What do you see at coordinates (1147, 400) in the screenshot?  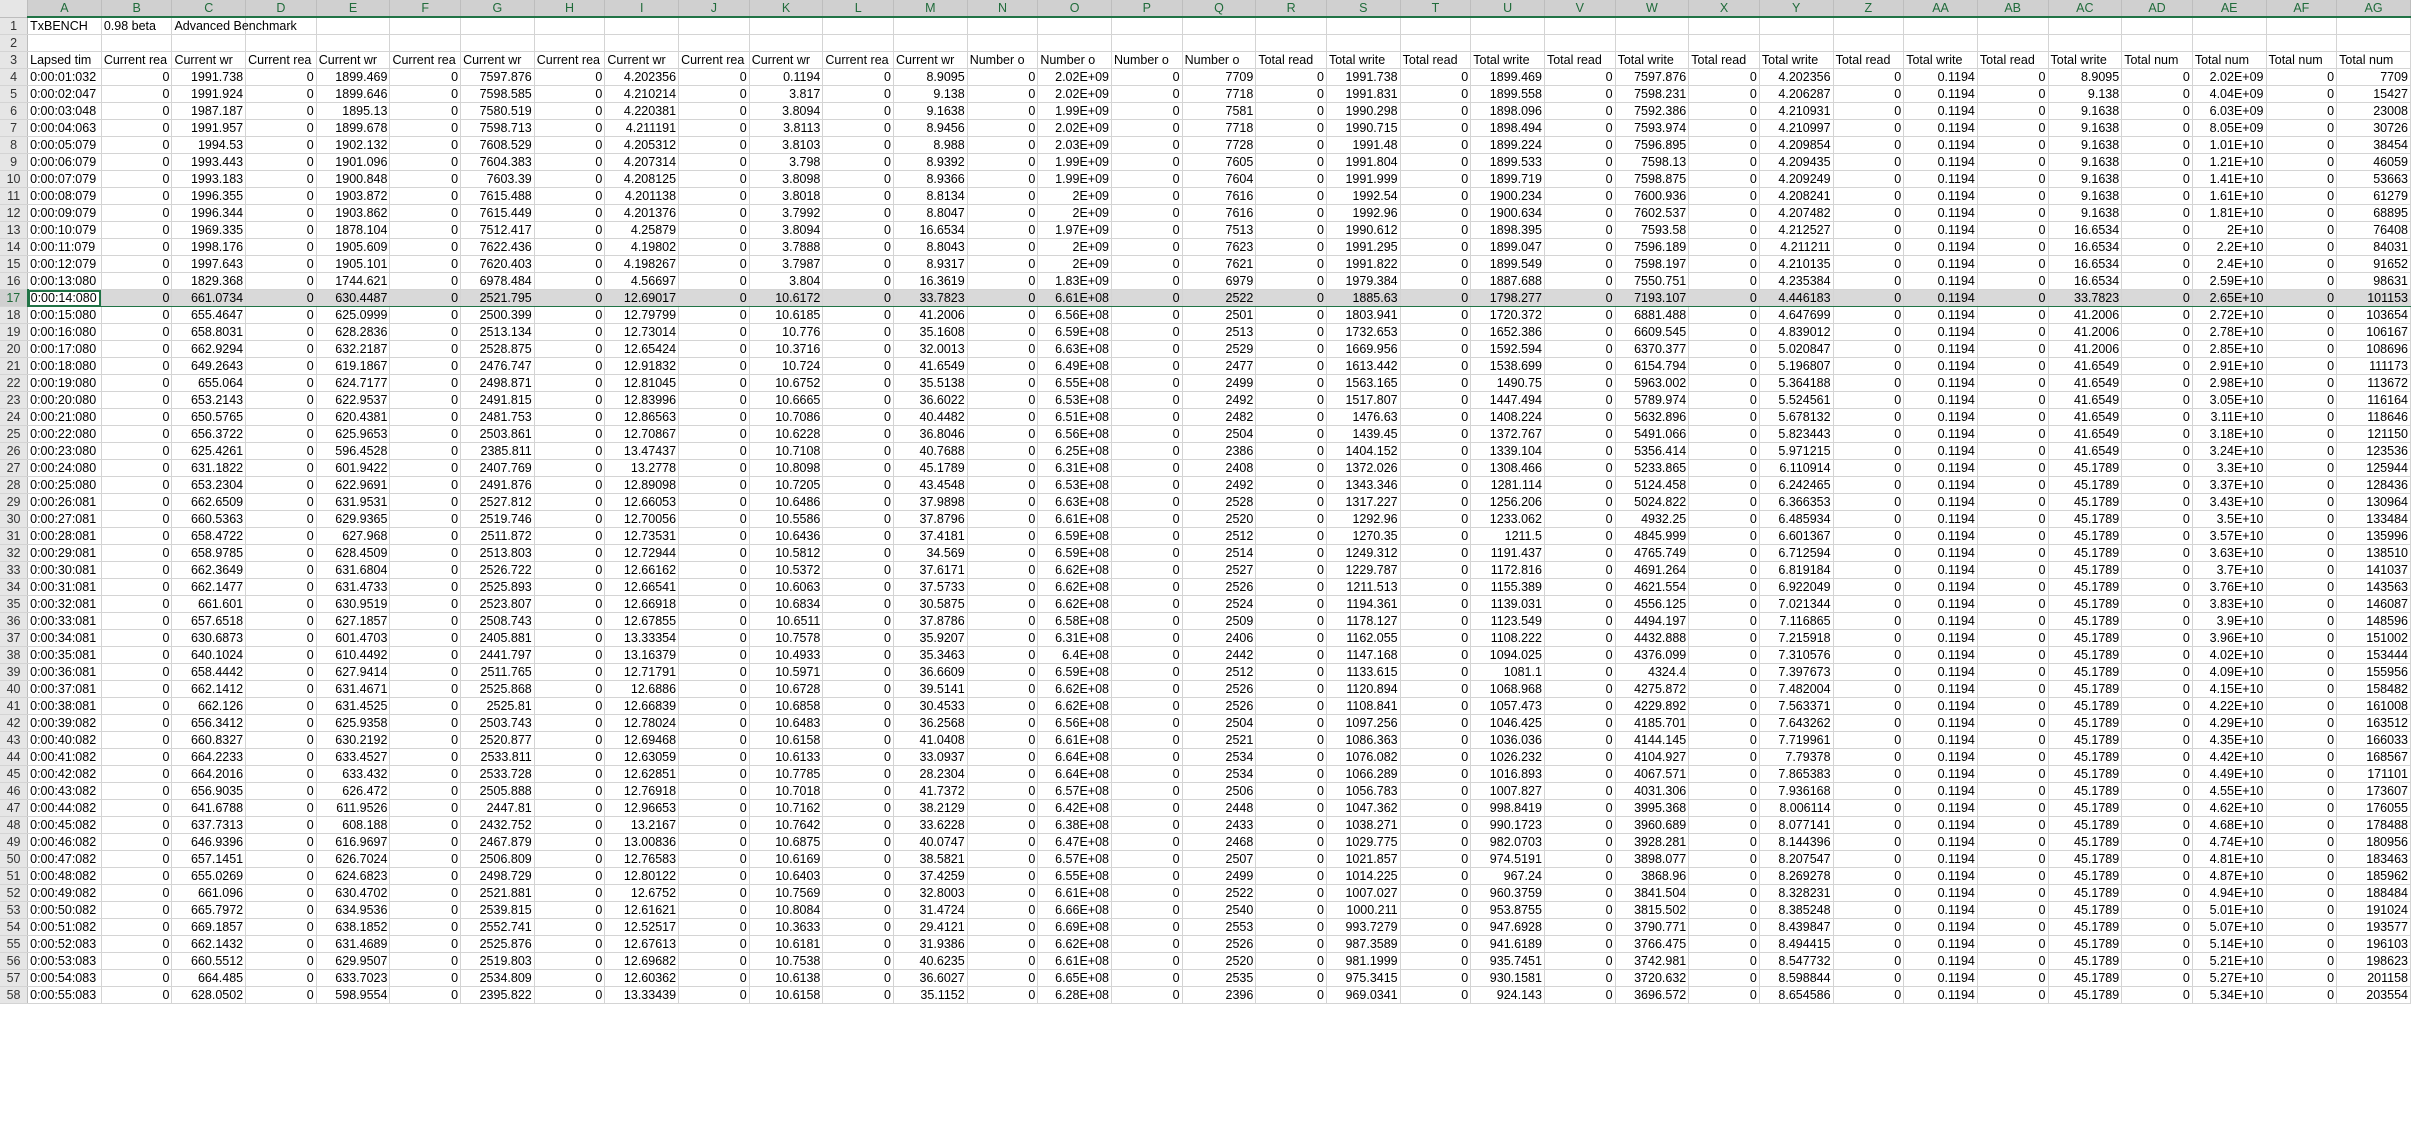 I see `cell-p23: 0` at bounding box center [1147, 400].